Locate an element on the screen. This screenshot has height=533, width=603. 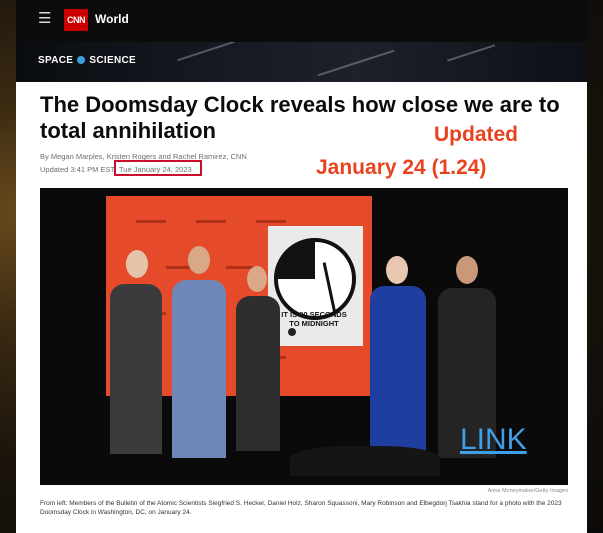
head-holz is located at coordinates (199, 260).